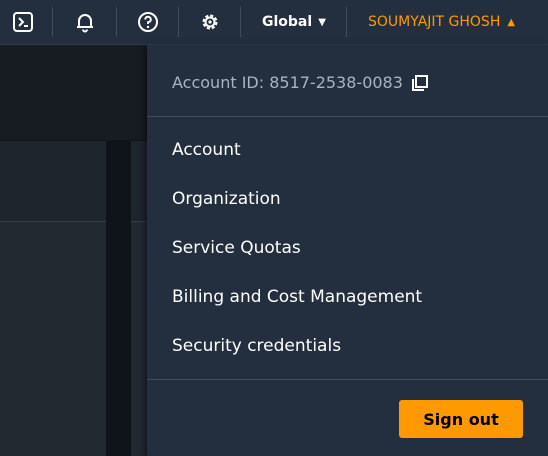  Describe the element at coordinates (434, 22) in the screenshot. I see `user-name: SOUMYAJIT GHOSH` at that location.